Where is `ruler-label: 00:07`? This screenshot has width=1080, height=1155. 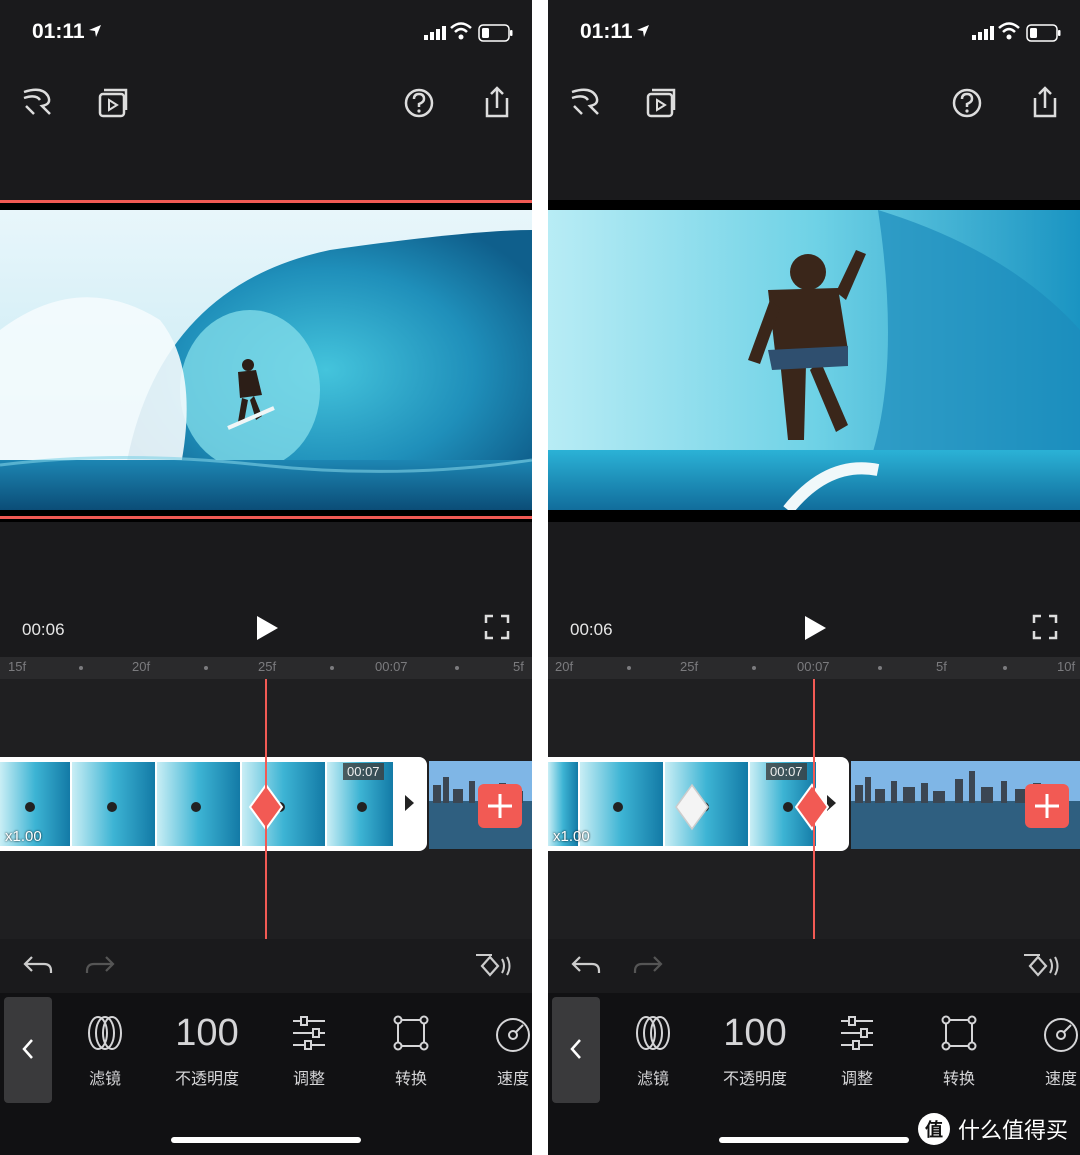
ruler-label: 00:07 is located at coordinates (391, 666).